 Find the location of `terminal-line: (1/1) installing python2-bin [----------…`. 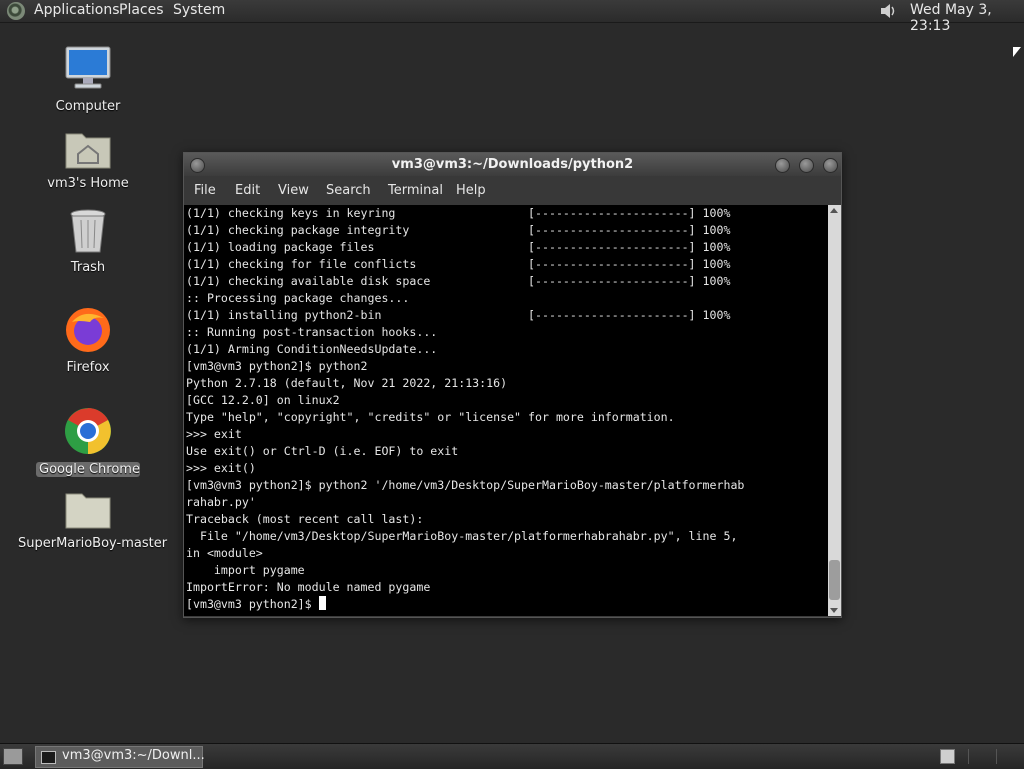

terminal-line: (1/1) installing python2-bin [----------… is located at coordinates (458, 315).